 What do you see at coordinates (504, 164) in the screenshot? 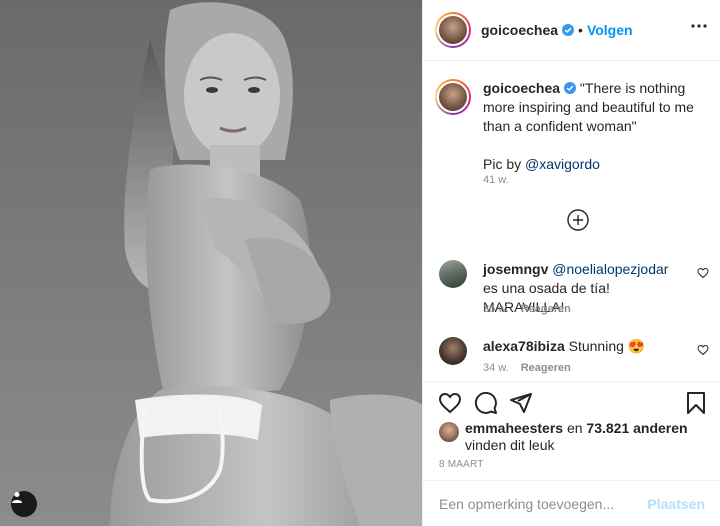
I see `pic-by-prefix: Pic by` at bounding box center [504, 164].